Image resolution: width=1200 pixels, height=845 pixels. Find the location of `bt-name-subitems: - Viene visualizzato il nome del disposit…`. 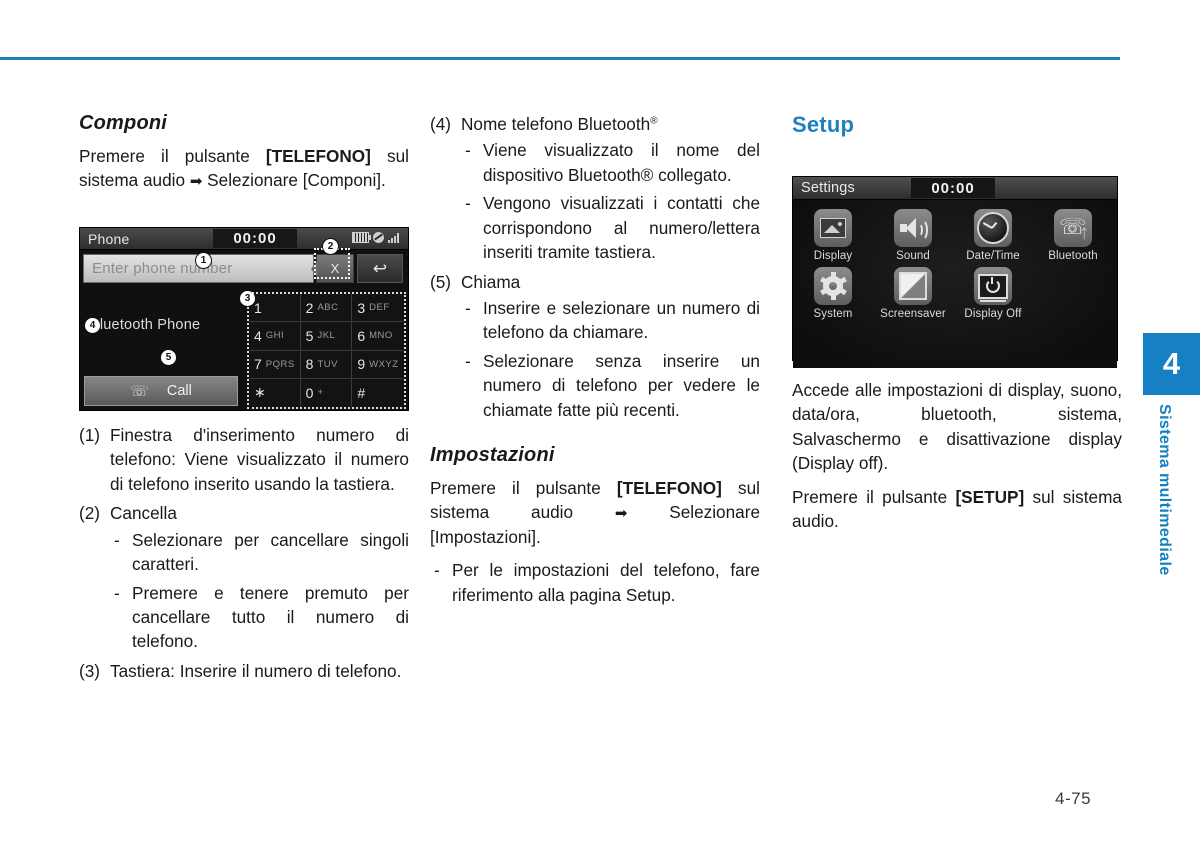

bt-name-subitems: - Viene visualizzato il nome del disposit… is located at coordinates (610, 201).